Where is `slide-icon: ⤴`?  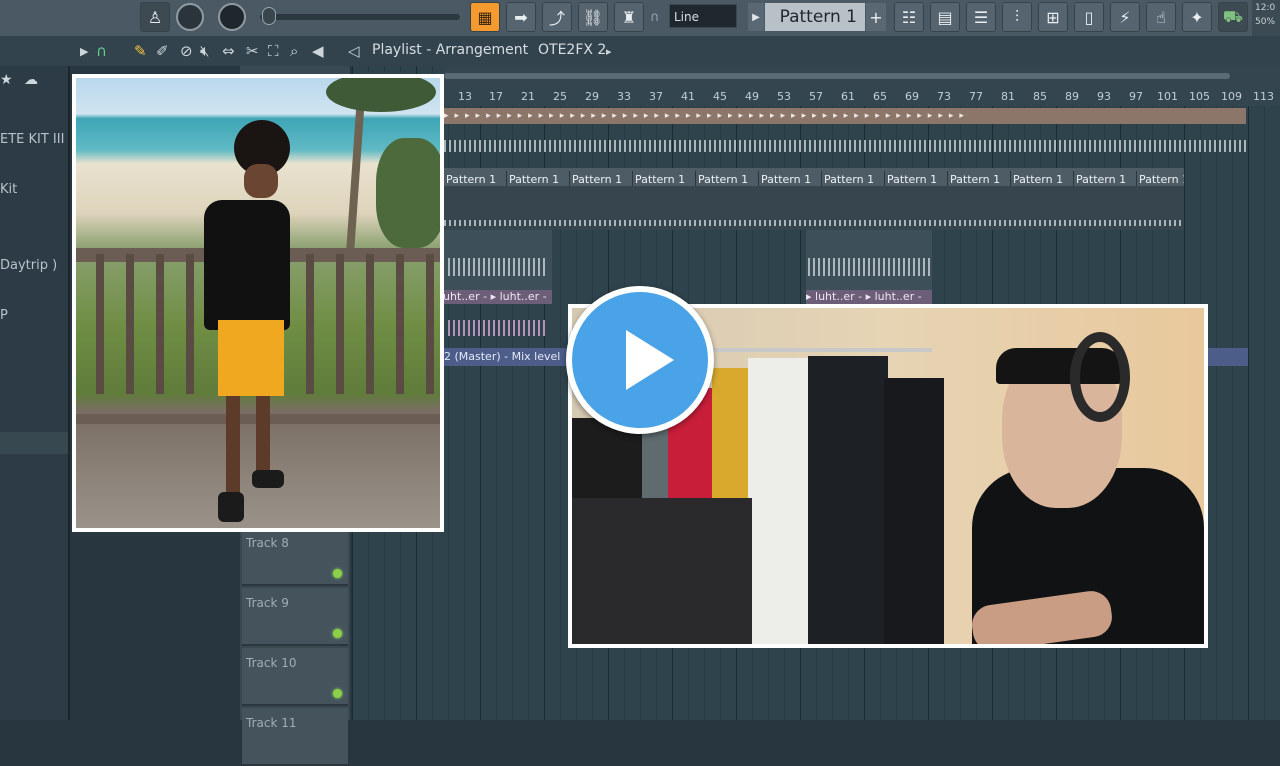 slide-icon: ⤴ is located at coordinates (557, 17).